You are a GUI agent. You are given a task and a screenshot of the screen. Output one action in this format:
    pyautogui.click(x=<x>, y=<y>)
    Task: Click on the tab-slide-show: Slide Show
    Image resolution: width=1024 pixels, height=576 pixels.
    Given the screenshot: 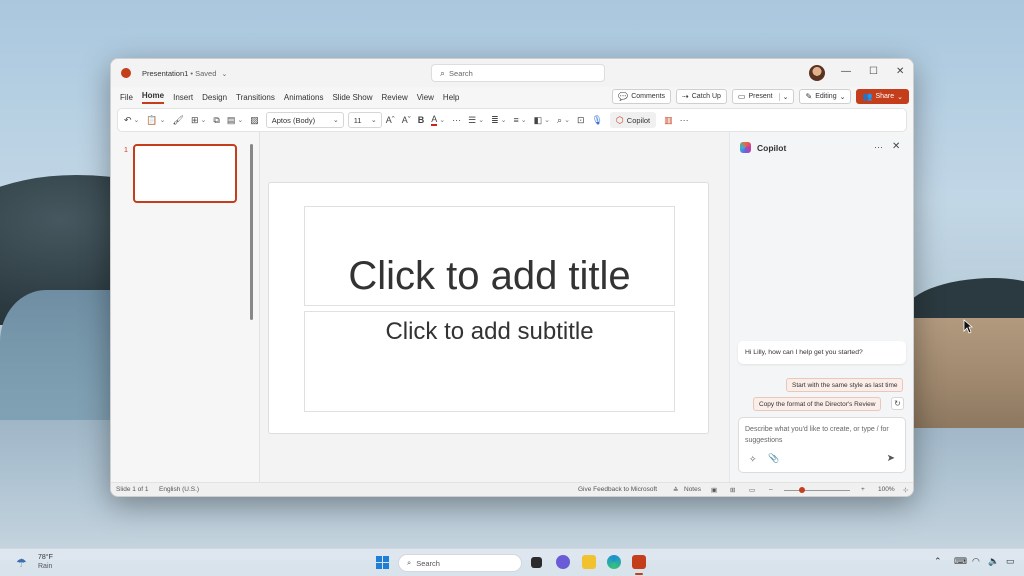 What is the action you would take?
    pyautogui.click(x=352, y=97)
    